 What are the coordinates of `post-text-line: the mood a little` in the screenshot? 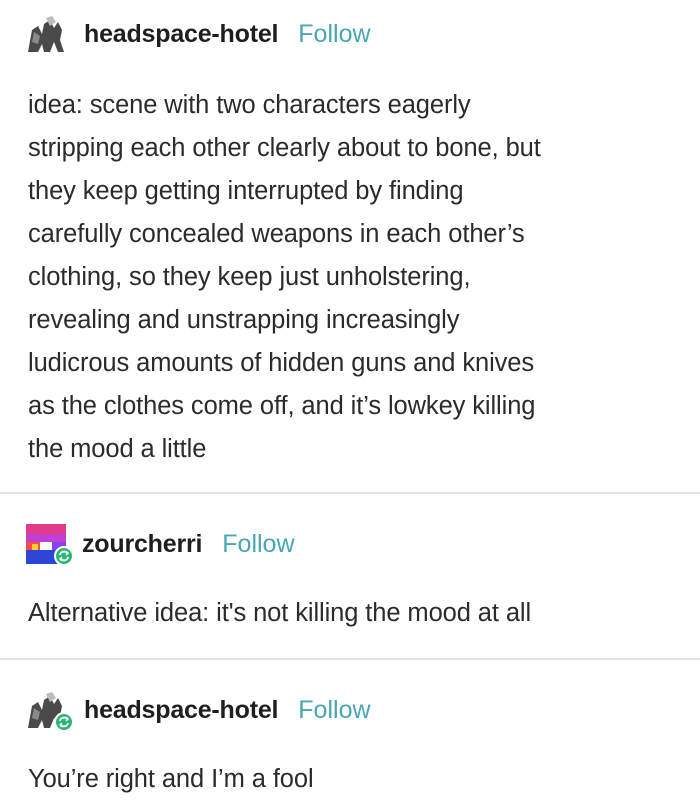 It's located at (117, 449).